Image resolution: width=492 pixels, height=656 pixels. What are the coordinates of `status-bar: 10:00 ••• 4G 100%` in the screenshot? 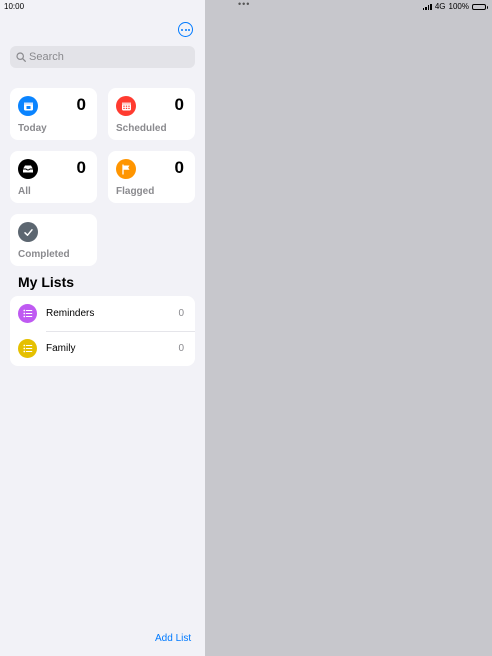 It's located at (246, 7).